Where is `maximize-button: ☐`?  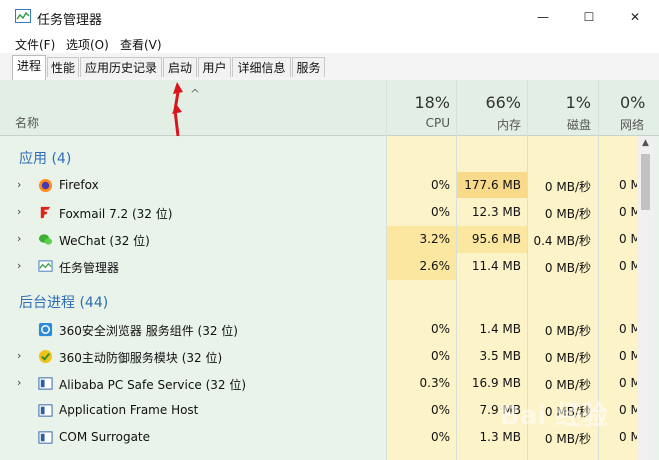
maximize-button: ☐ is located at coordinates (589, 16).